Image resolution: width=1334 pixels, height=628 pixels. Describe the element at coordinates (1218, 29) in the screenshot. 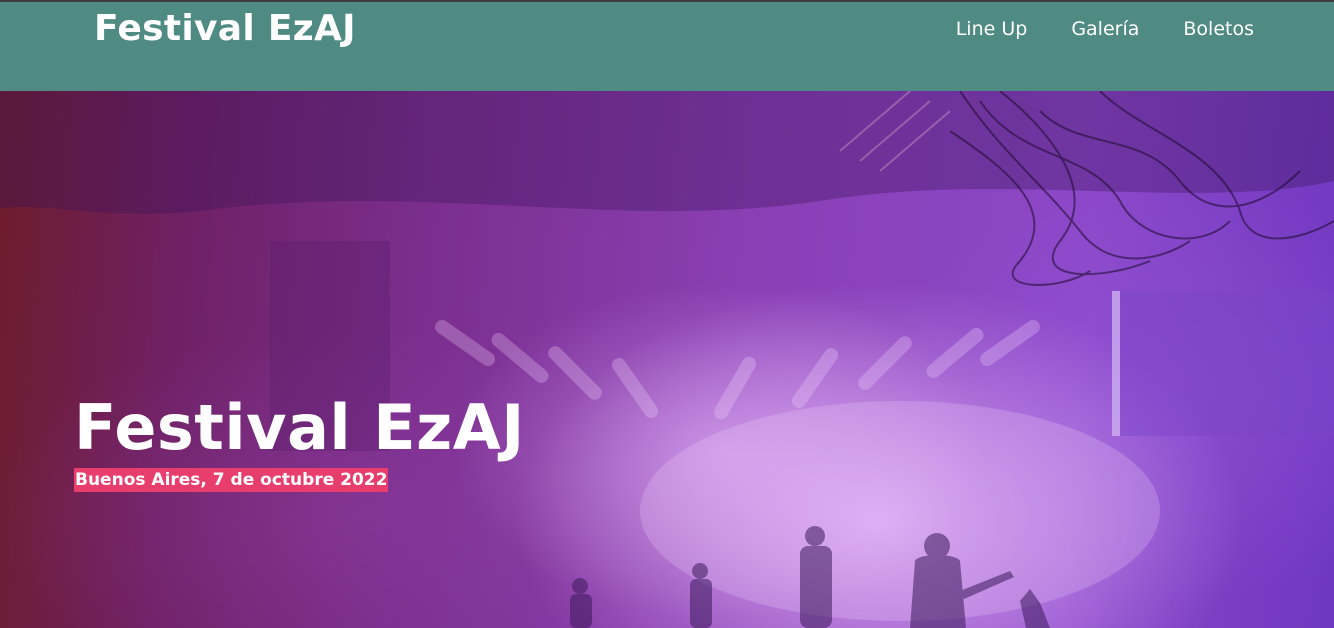

I see `nav-link-boletos: Boletos` at that location.